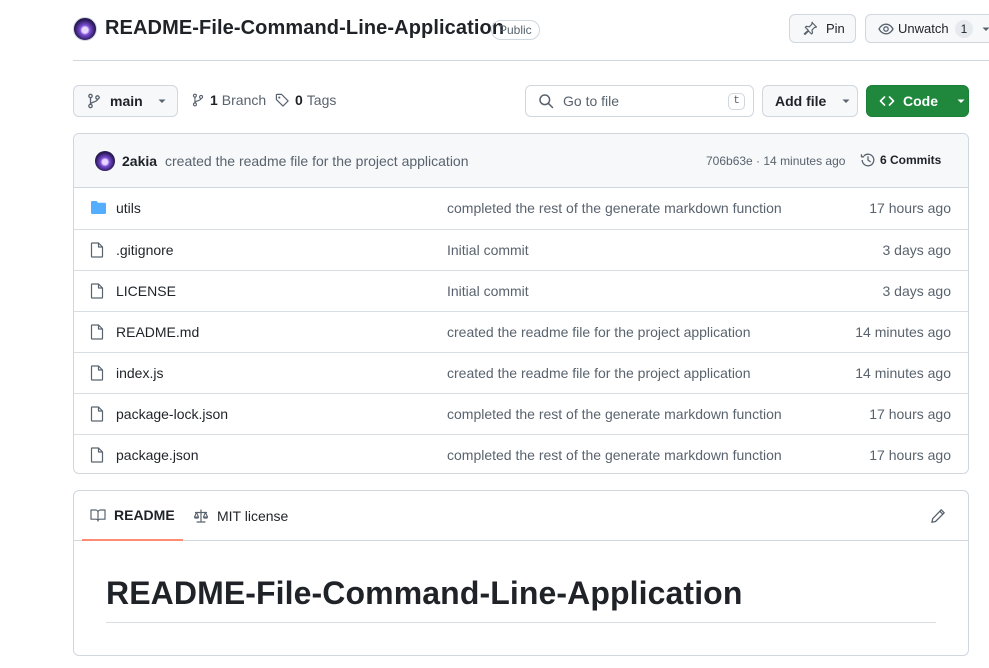 The height and width of the screenshot is (668, 989). I want to click on repo-name-link: README-File-Command-Line-Application, so click(304, 28).